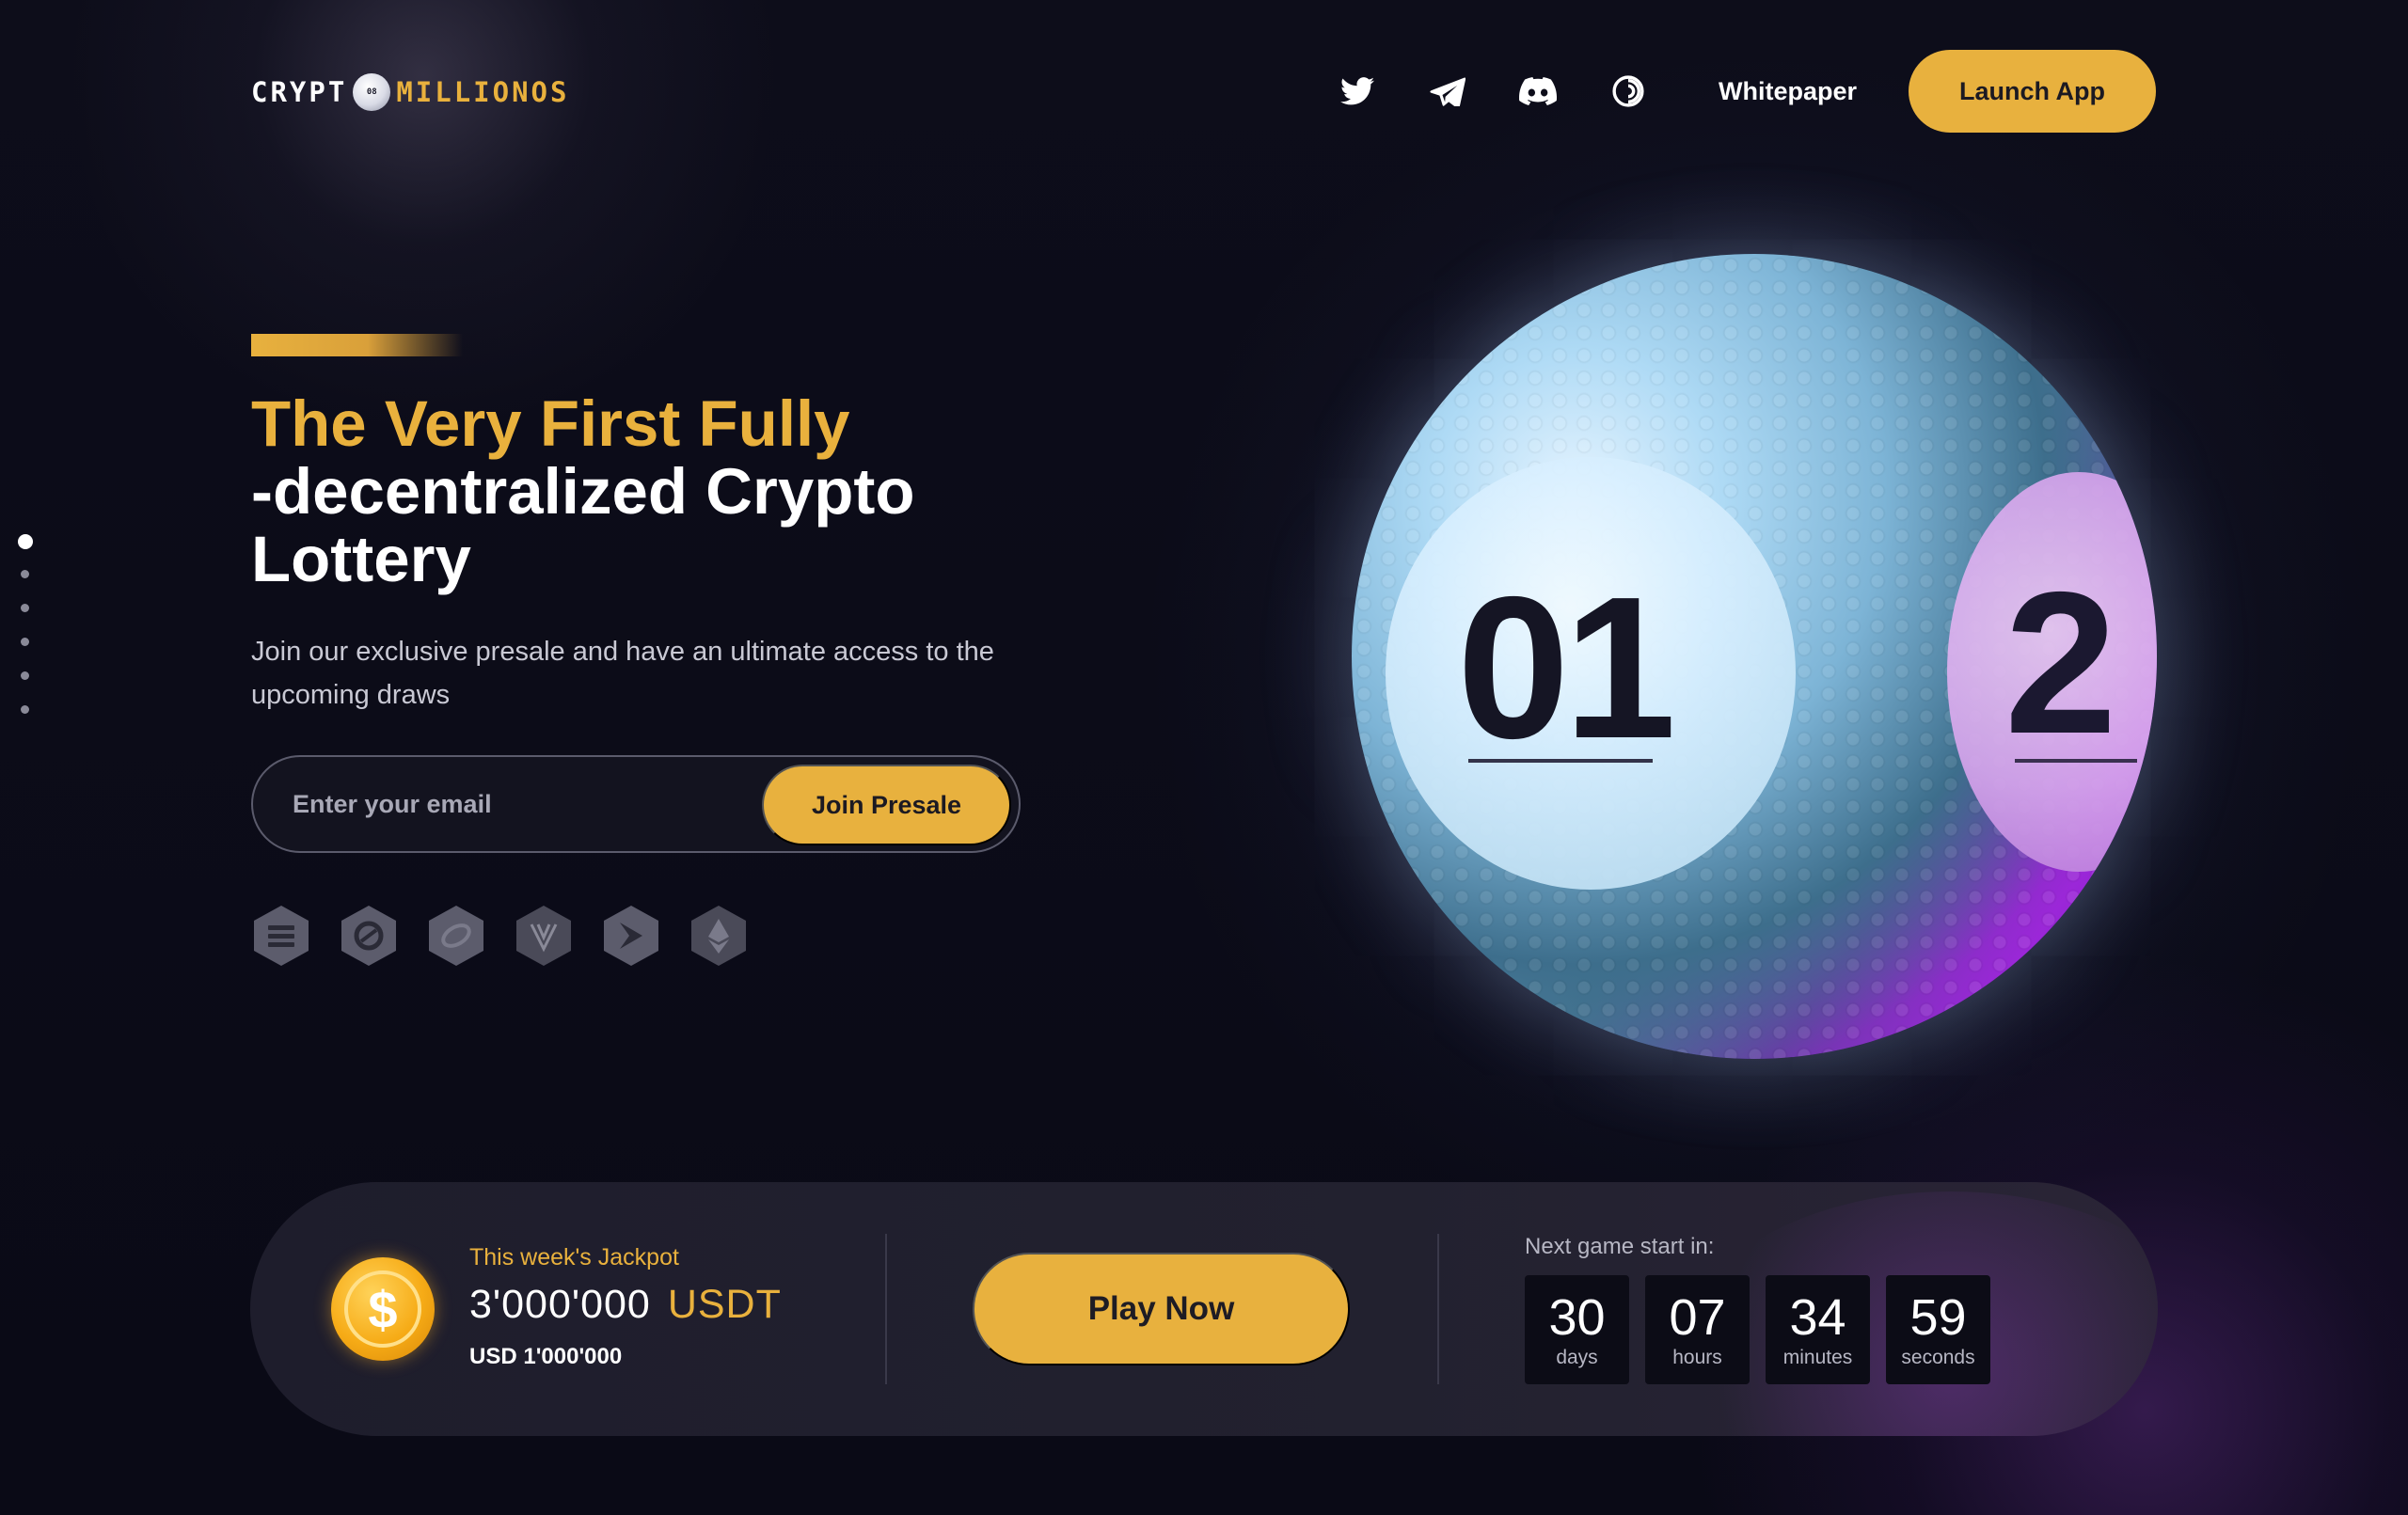  Describe the element at coordinates (1567, 667) in the screenshot. I see `ball-number-main: 01` at that location.